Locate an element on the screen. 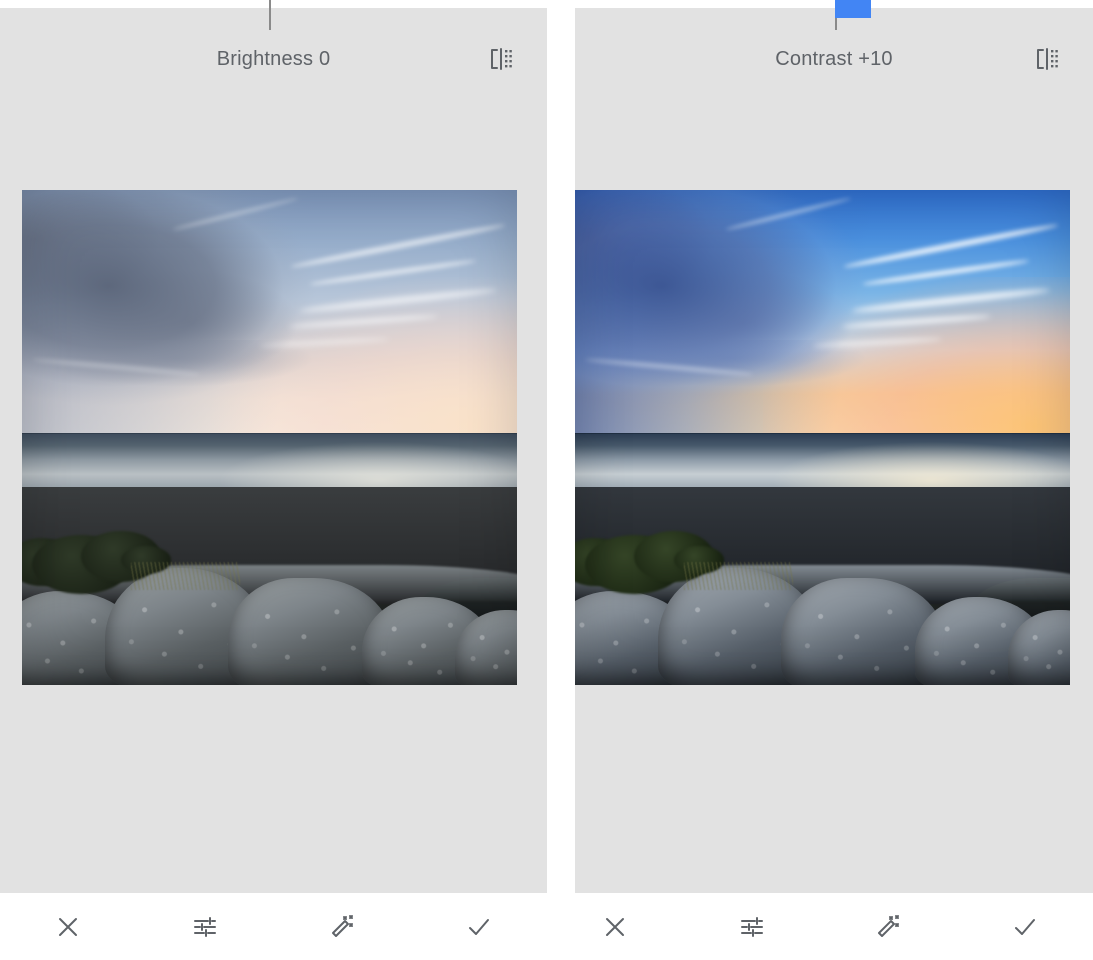 This screenshot has width=1093, height=960. scrub-line-contrast is located at coordinates (853, 15).